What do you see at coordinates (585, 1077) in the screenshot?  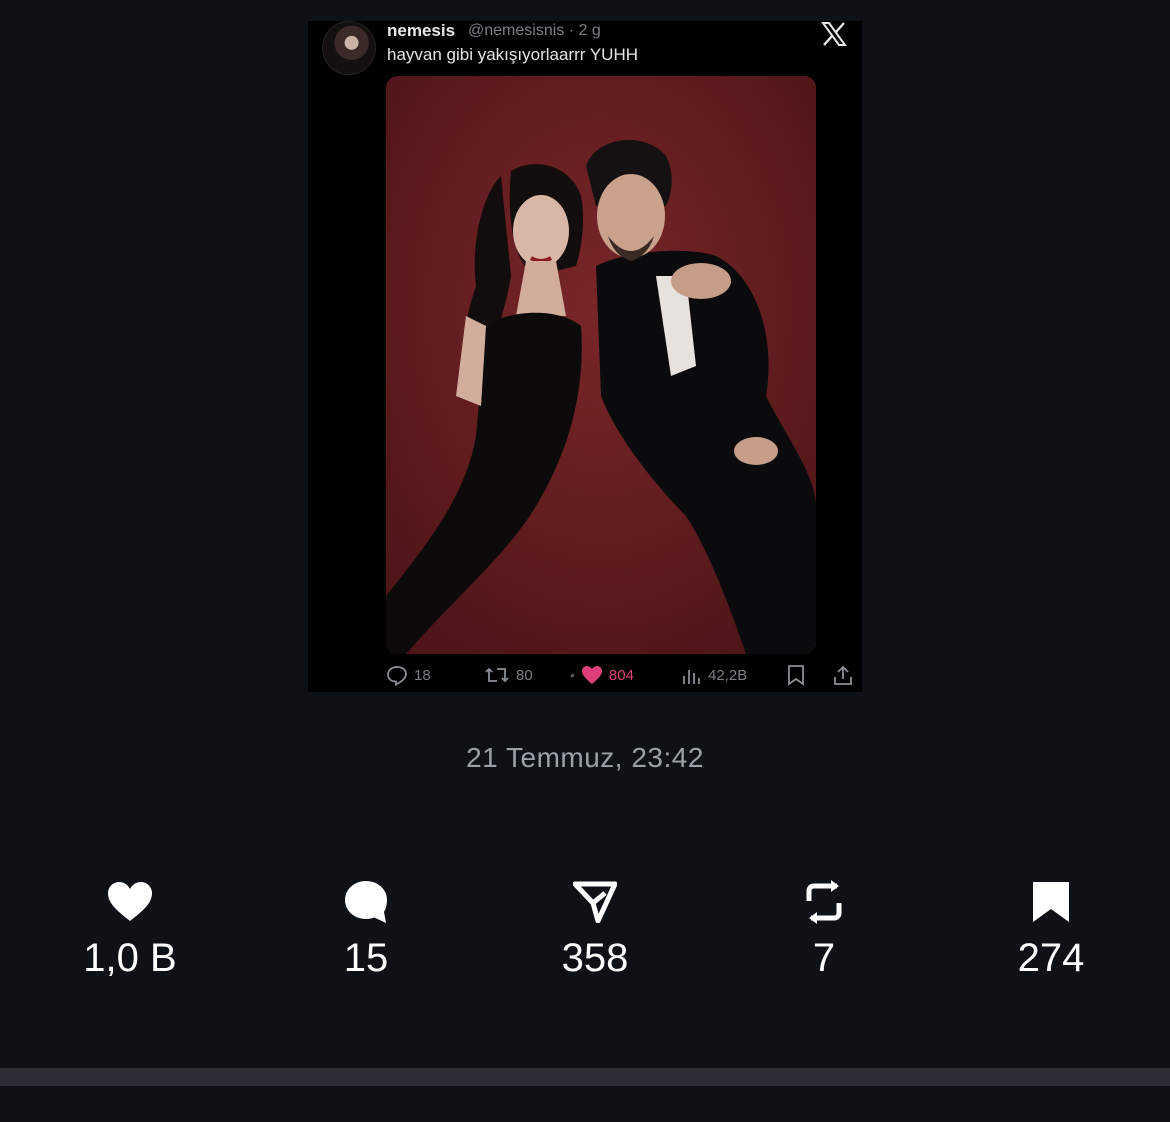 I see `bottom-divider` at bounding box center [585, 1077].